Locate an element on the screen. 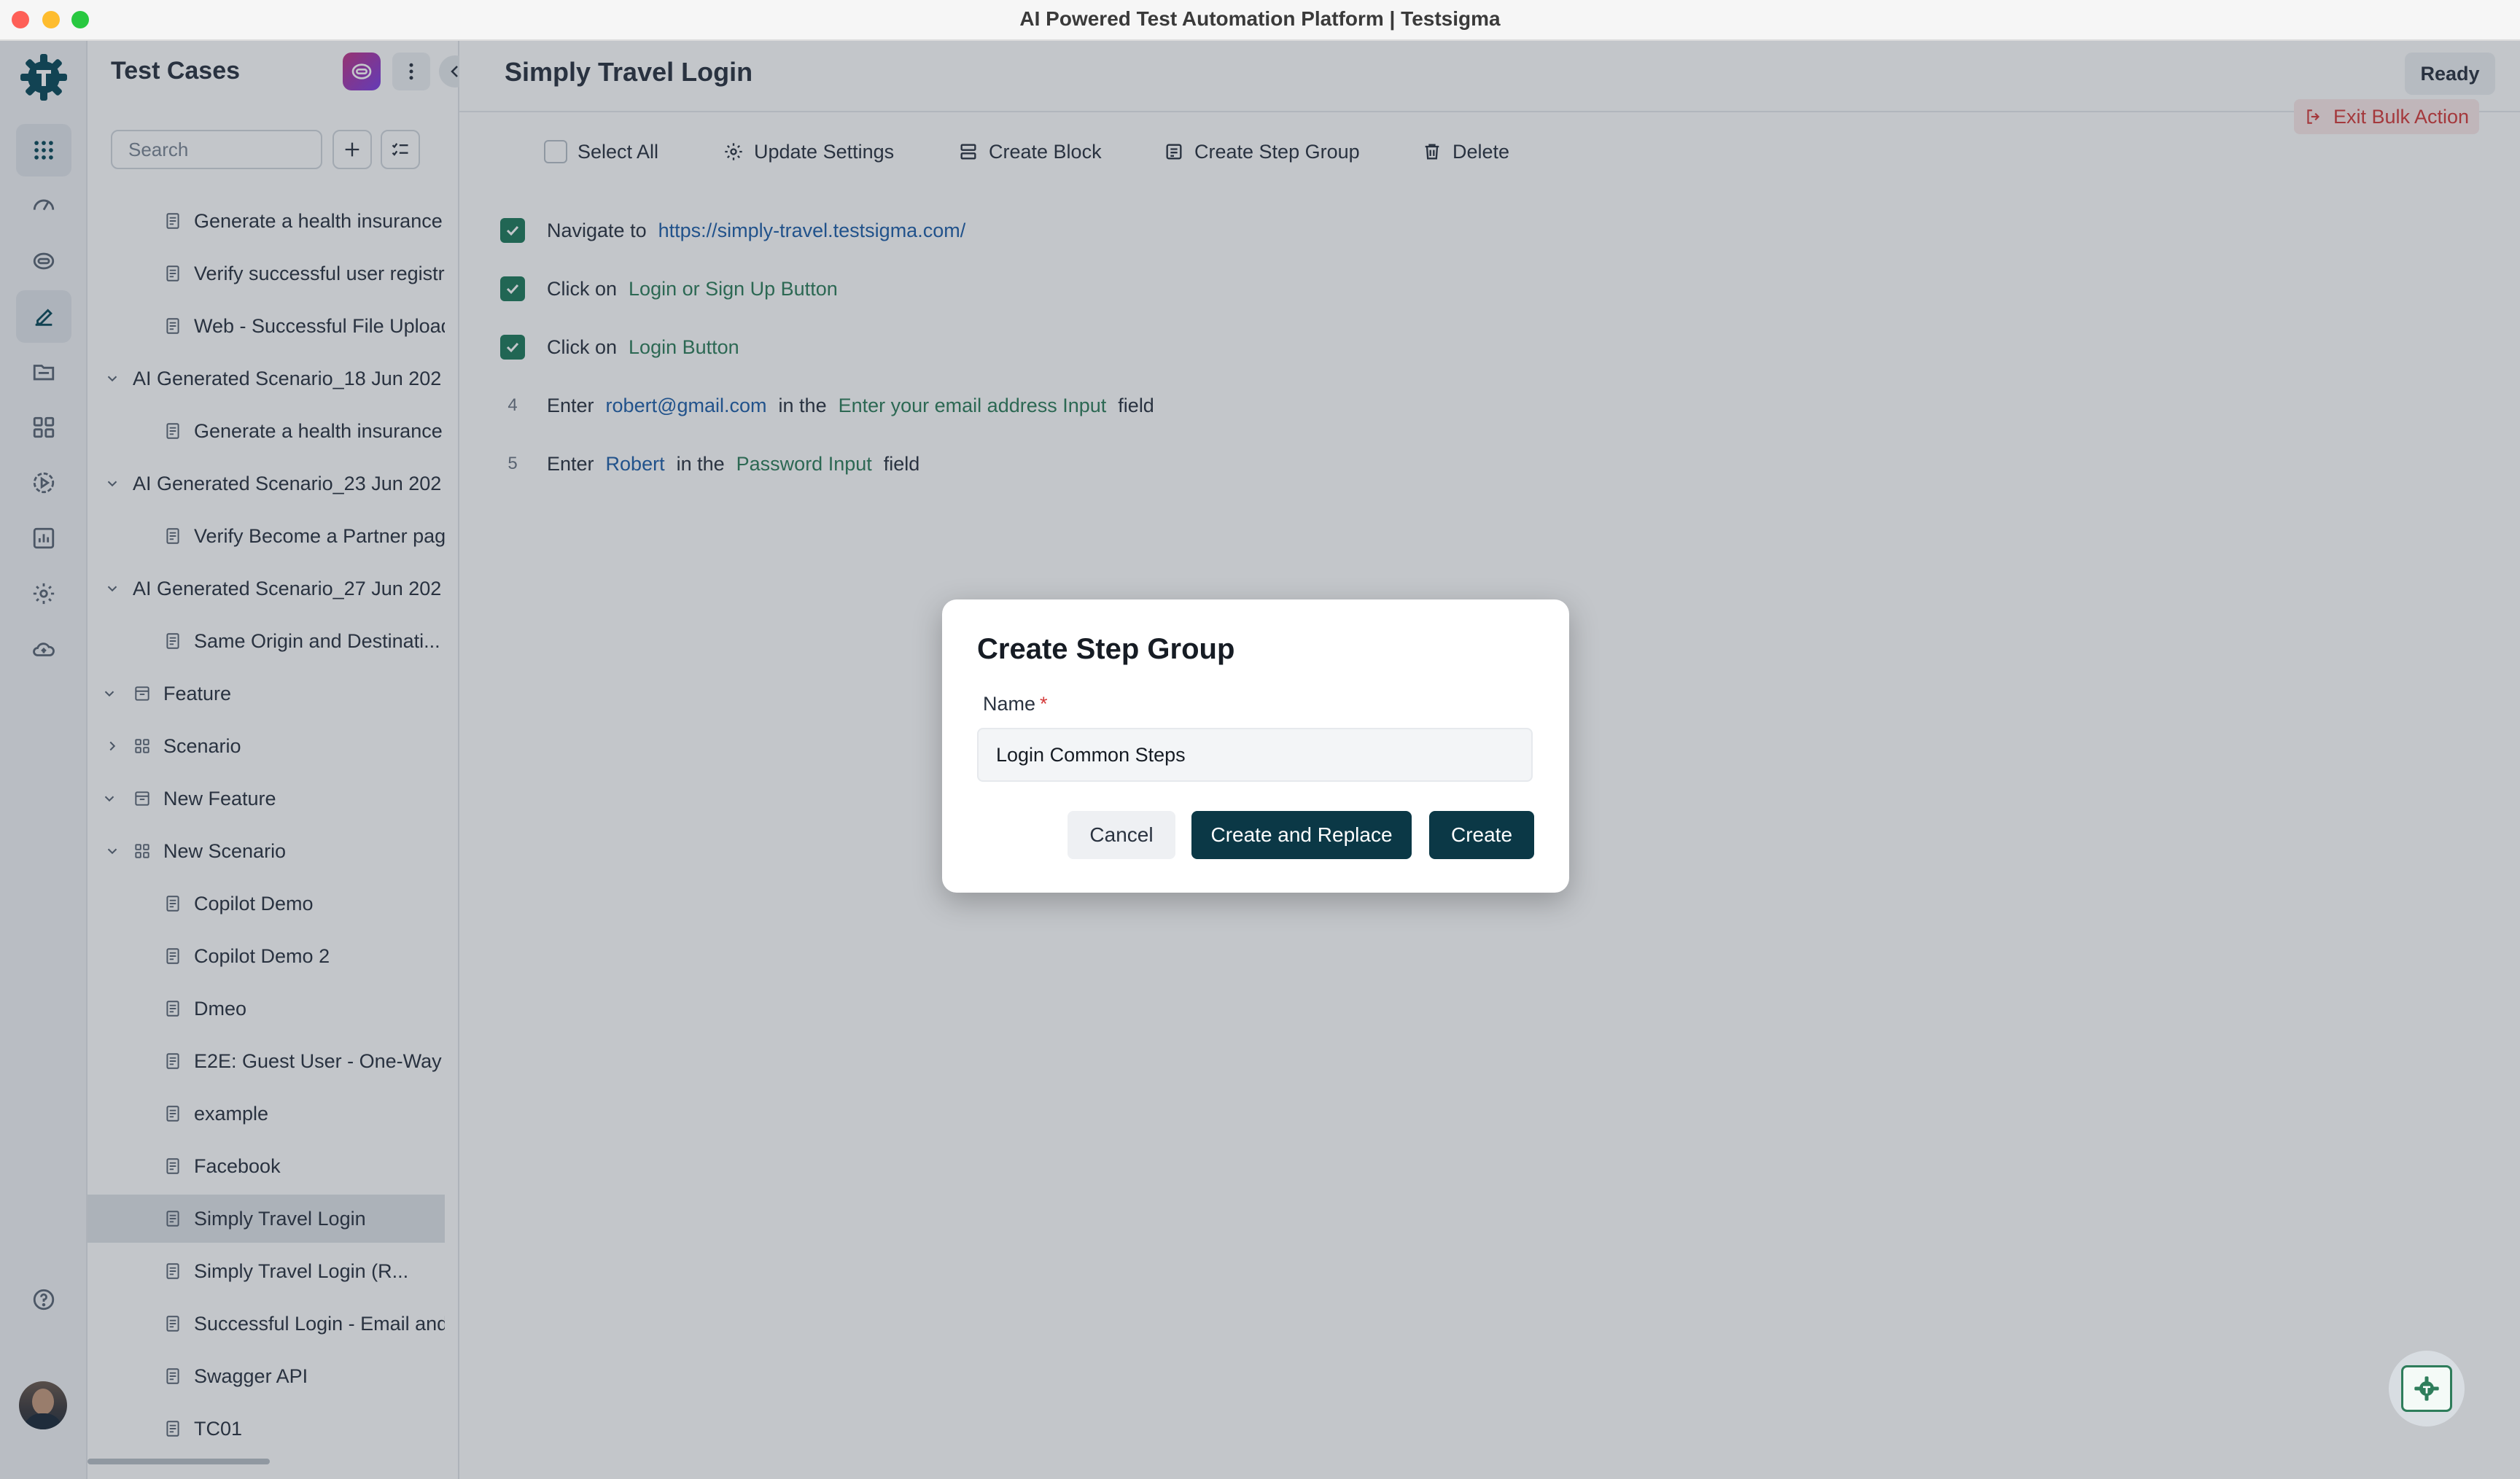 The width and height of the screenshot is (2520, 1479). create-button: Create is located at coordinates (1481, 835).